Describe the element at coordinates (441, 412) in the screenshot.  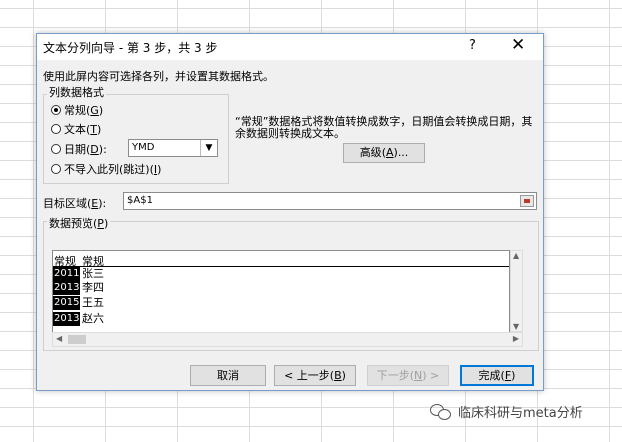
I see `wechat-icon` at that location.